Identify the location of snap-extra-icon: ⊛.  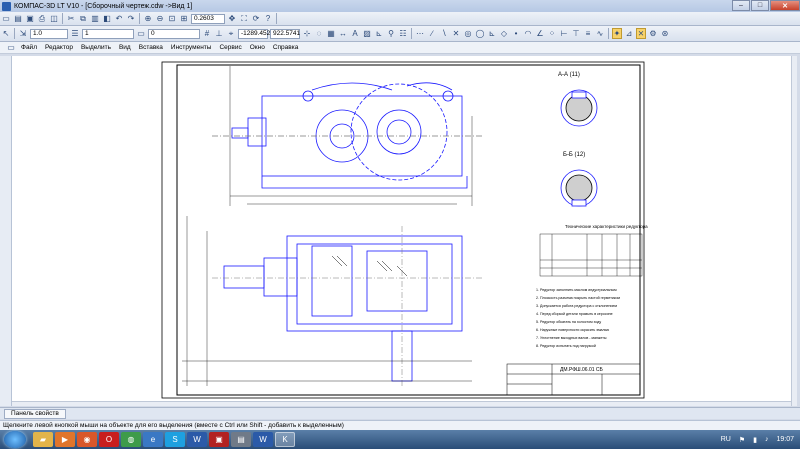
(665, 33).